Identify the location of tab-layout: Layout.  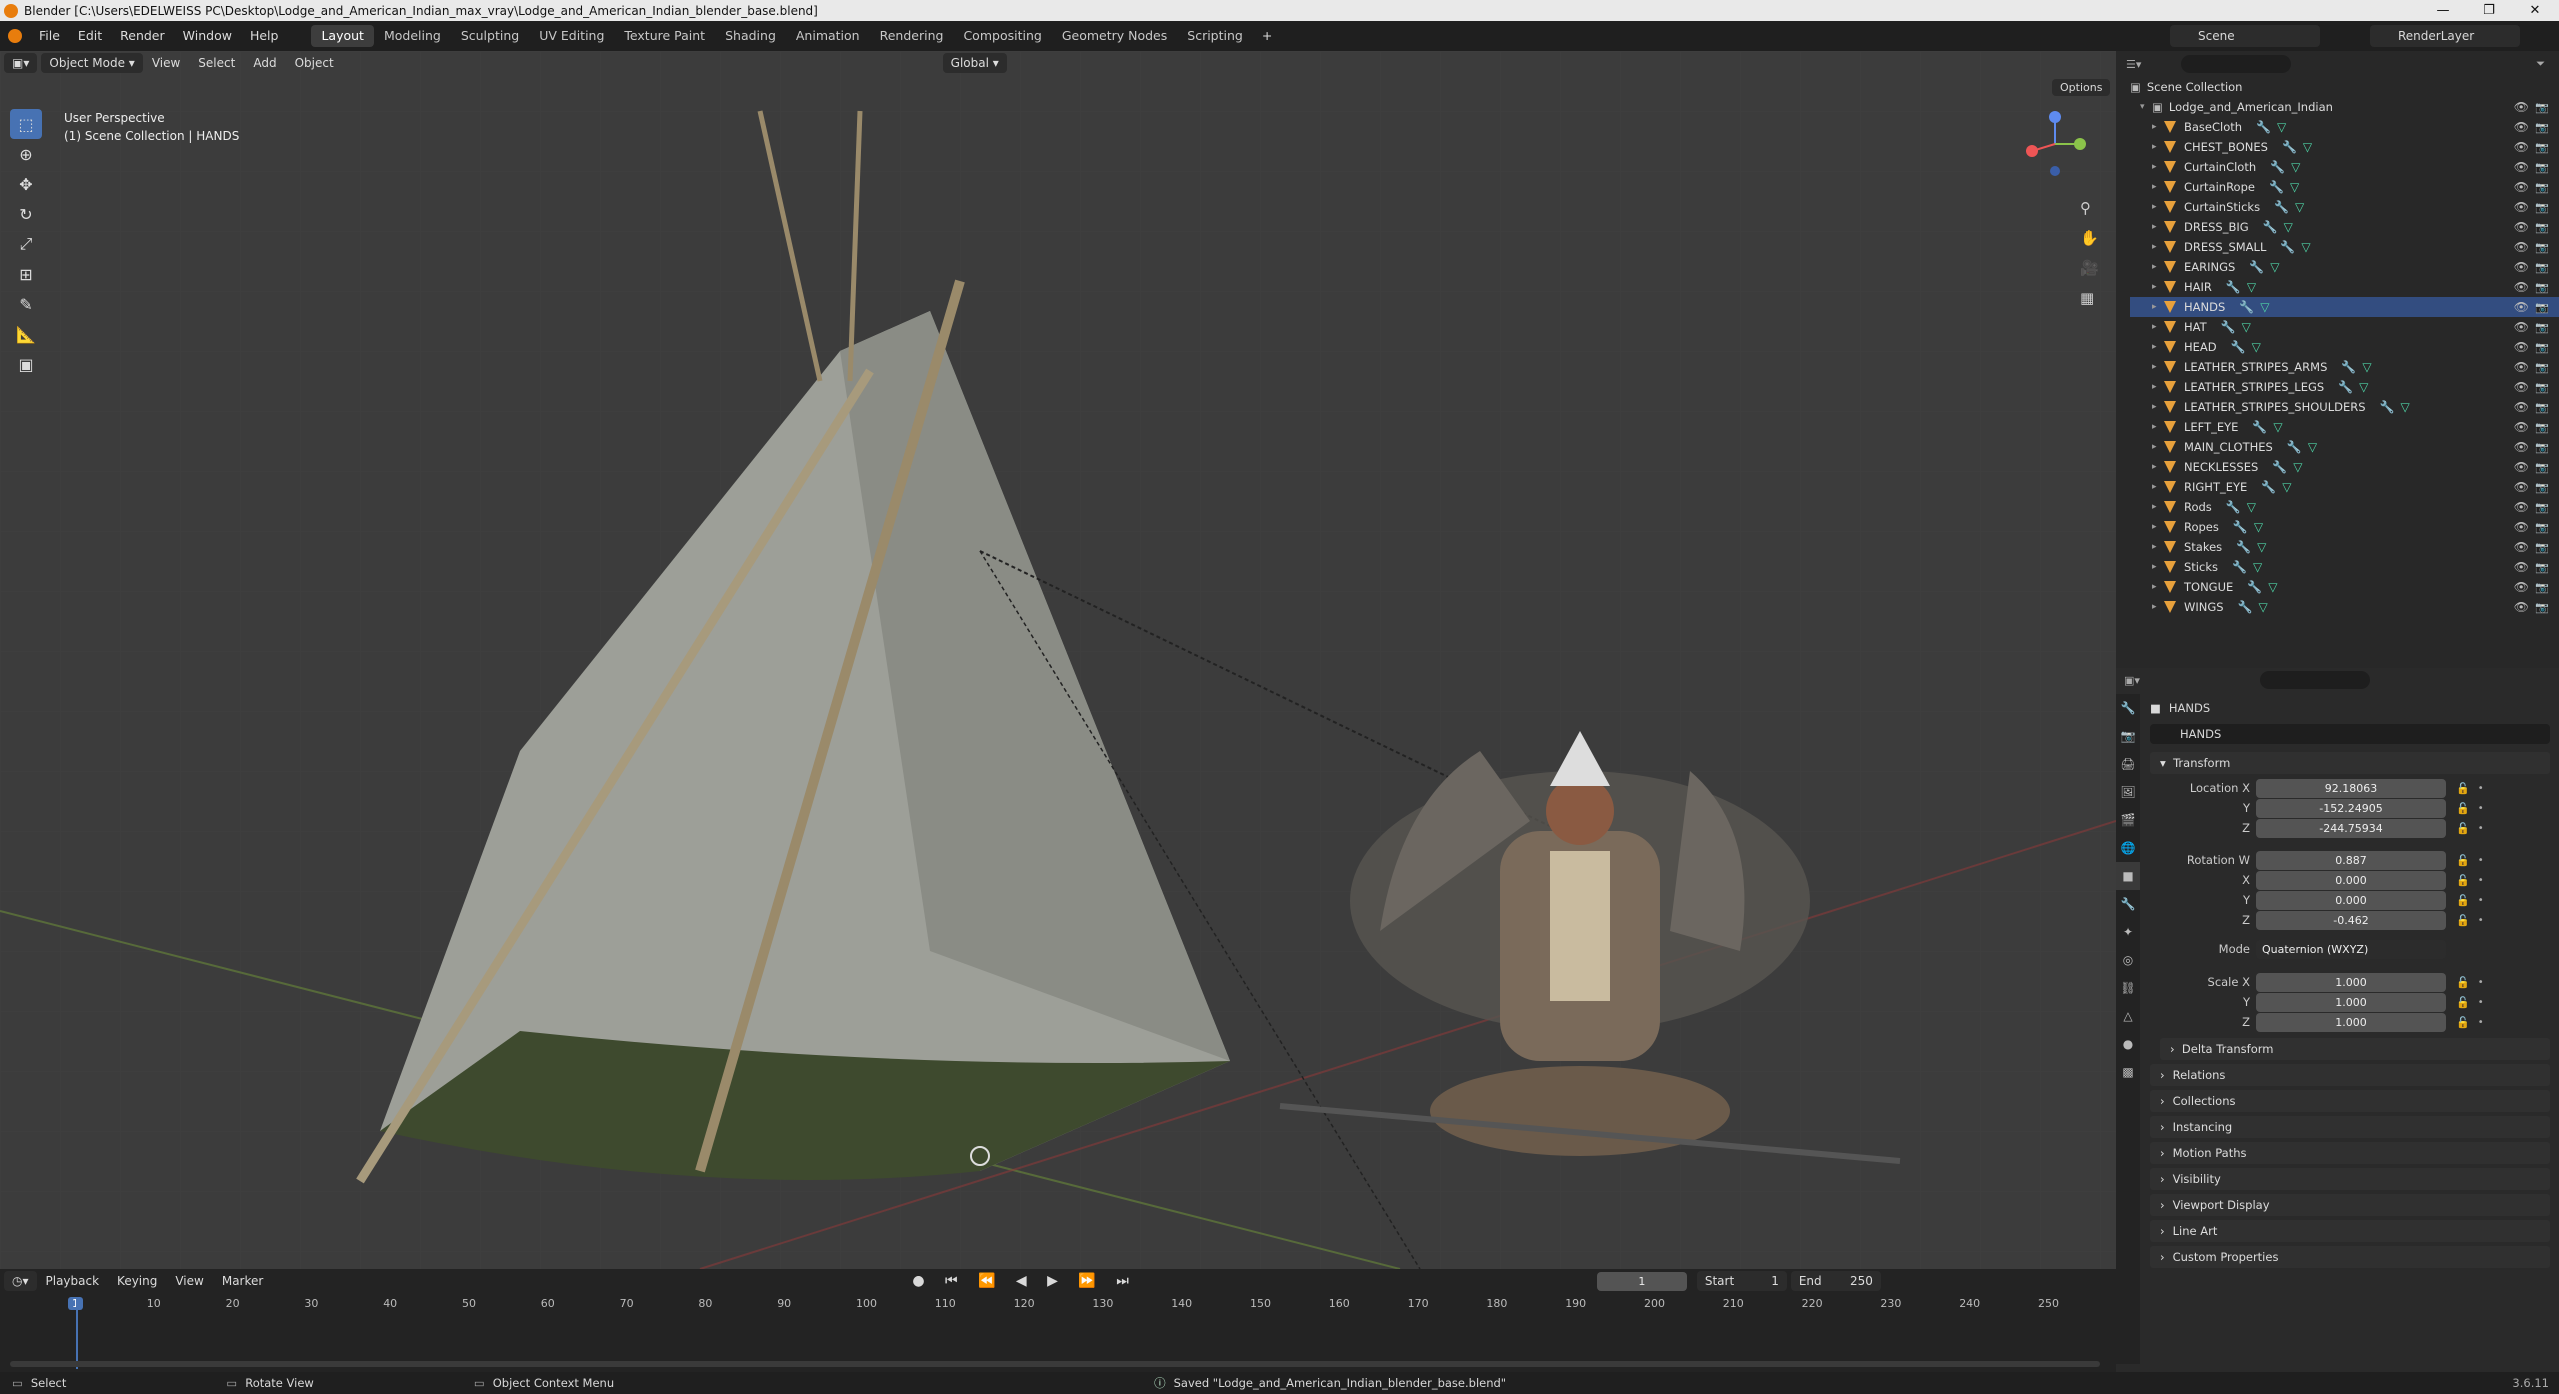
(342, 36).